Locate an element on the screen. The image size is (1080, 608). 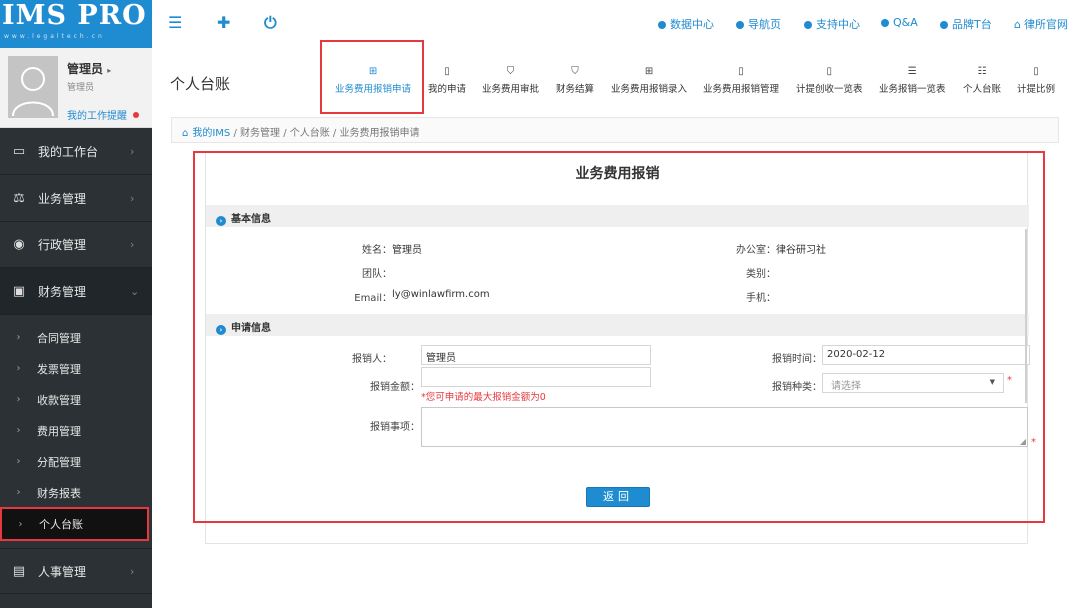
submenu-item-invoice: › 发票管理 is located at coordinates (76, 368).